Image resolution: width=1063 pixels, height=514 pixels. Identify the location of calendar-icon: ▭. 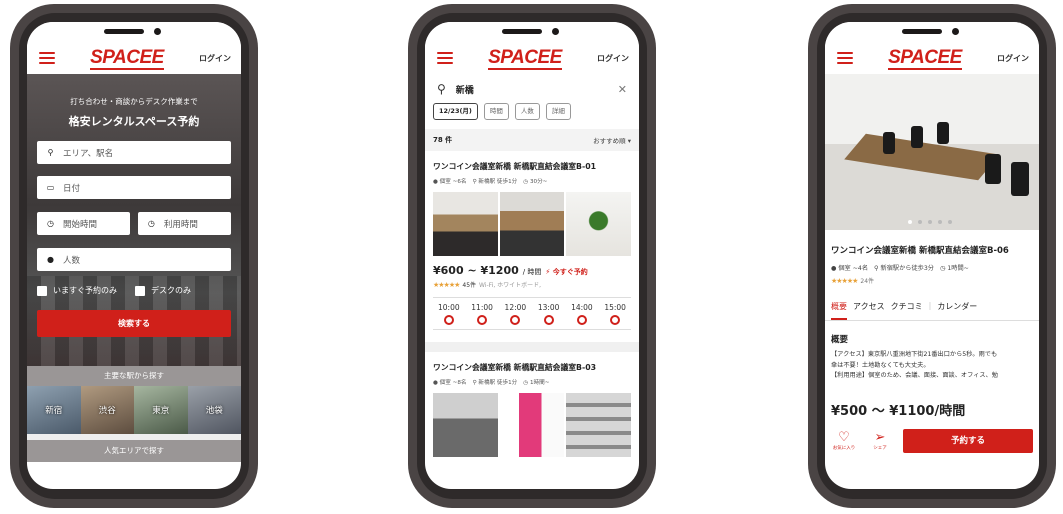
(50, 187).